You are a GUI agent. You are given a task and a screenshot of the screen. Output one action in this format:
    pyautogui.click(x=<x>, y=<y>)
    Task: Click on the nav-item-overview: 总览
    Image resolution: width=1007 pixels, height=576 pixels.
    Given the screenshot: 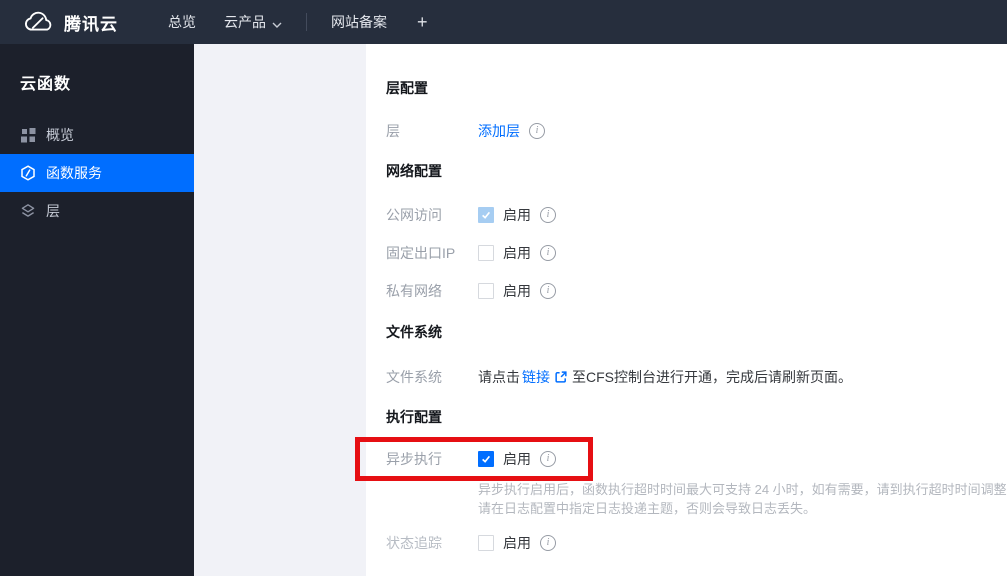 What is the action you would take?
    pyautogui.click(x=182, y=22)
    